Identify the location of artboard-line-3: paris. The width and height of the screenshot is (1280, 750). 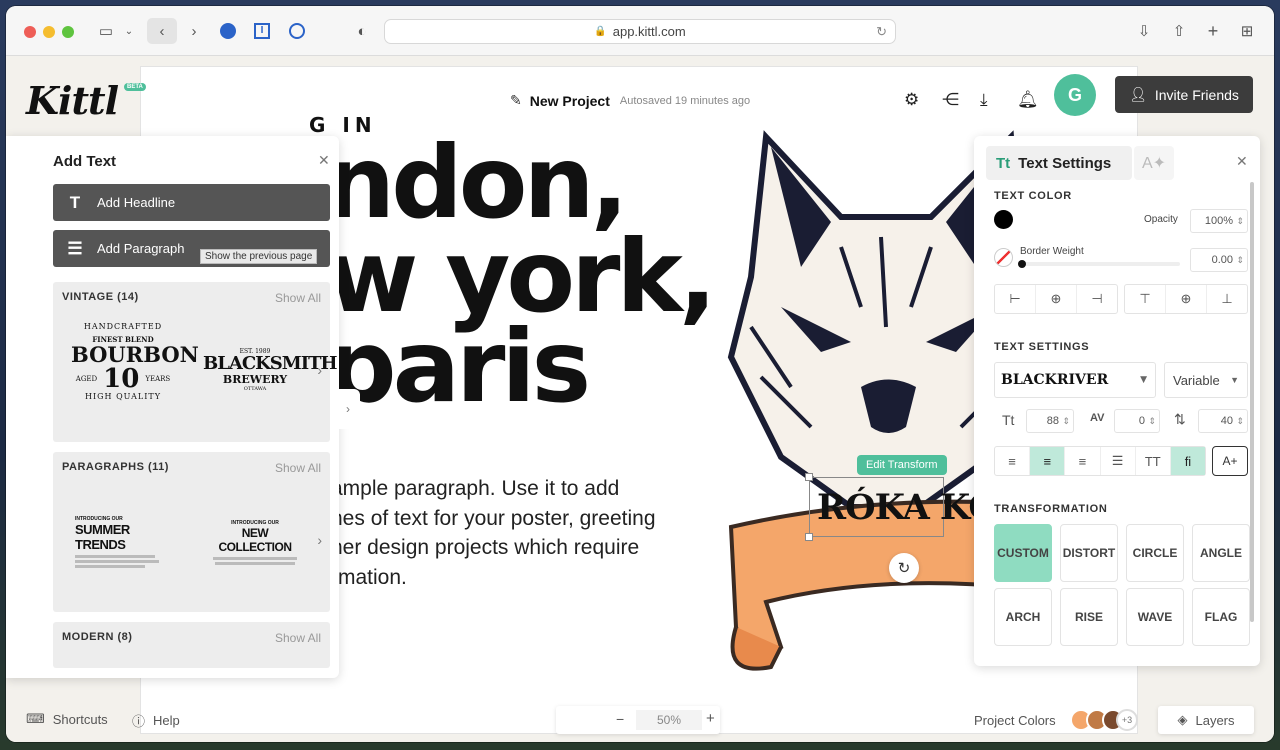
(458, 367).